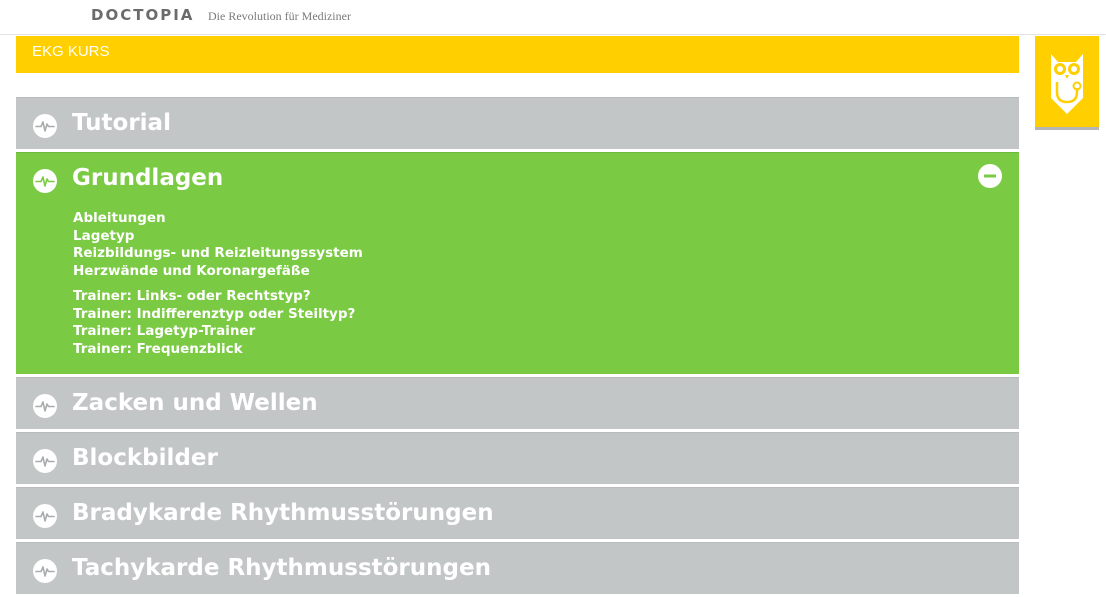 The height and width of the screenshot is (597, 1106). What do you see at coordinates (546, 219) in the screenshot?
I see `list-item: Ableitungen` at bounding box center [546, 219].